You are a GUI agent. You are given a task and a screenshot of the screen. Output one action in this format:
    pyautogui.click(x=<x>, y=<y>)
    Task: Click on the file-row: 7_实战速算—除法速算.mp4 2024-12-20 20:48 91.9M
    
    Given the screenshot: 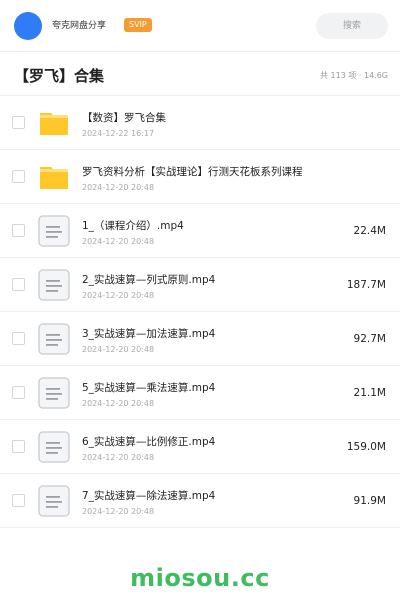 What is the action you would take?
    pyautogui.click(x=200, y=501)
    